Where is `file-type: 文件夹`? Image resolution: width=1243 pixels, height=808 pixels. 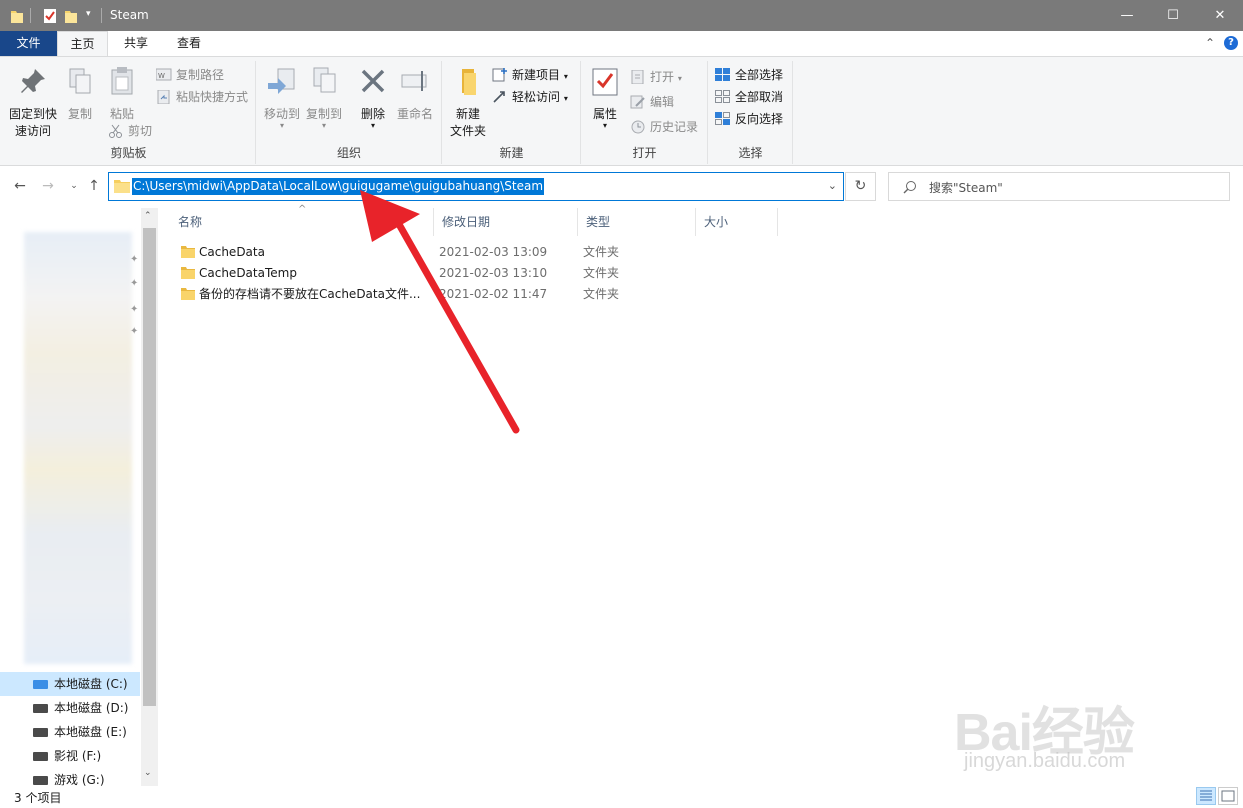
file-type: 文件夹 is located at coordinates (601, 294).